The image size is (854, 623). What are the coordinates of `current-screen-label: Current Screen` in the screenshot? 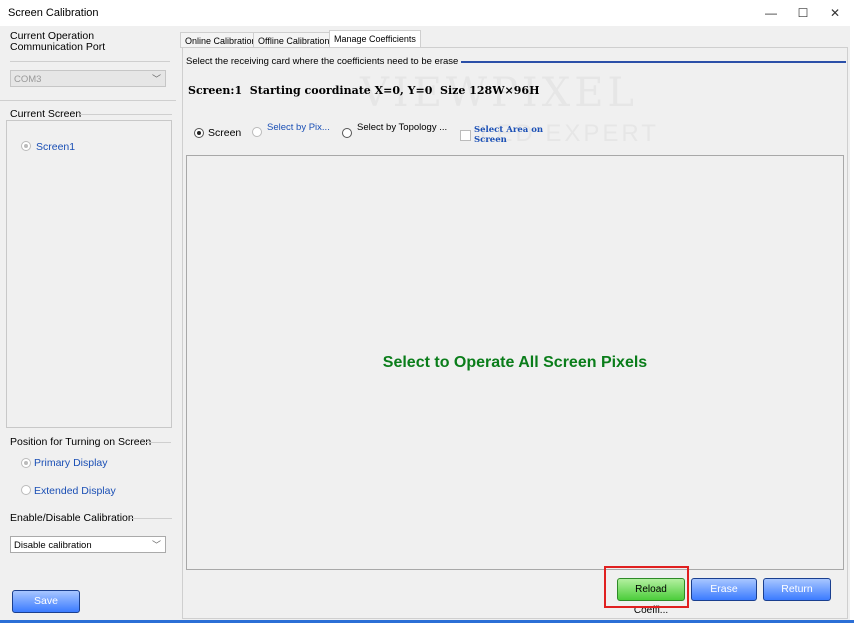 It's located at (46, 114).